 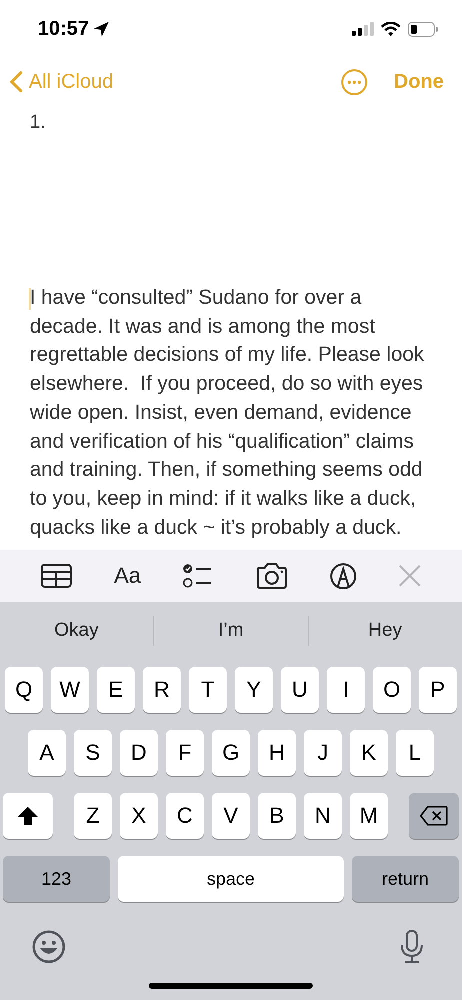 I want to click on microphone-icon, so click(x=412, y=947).